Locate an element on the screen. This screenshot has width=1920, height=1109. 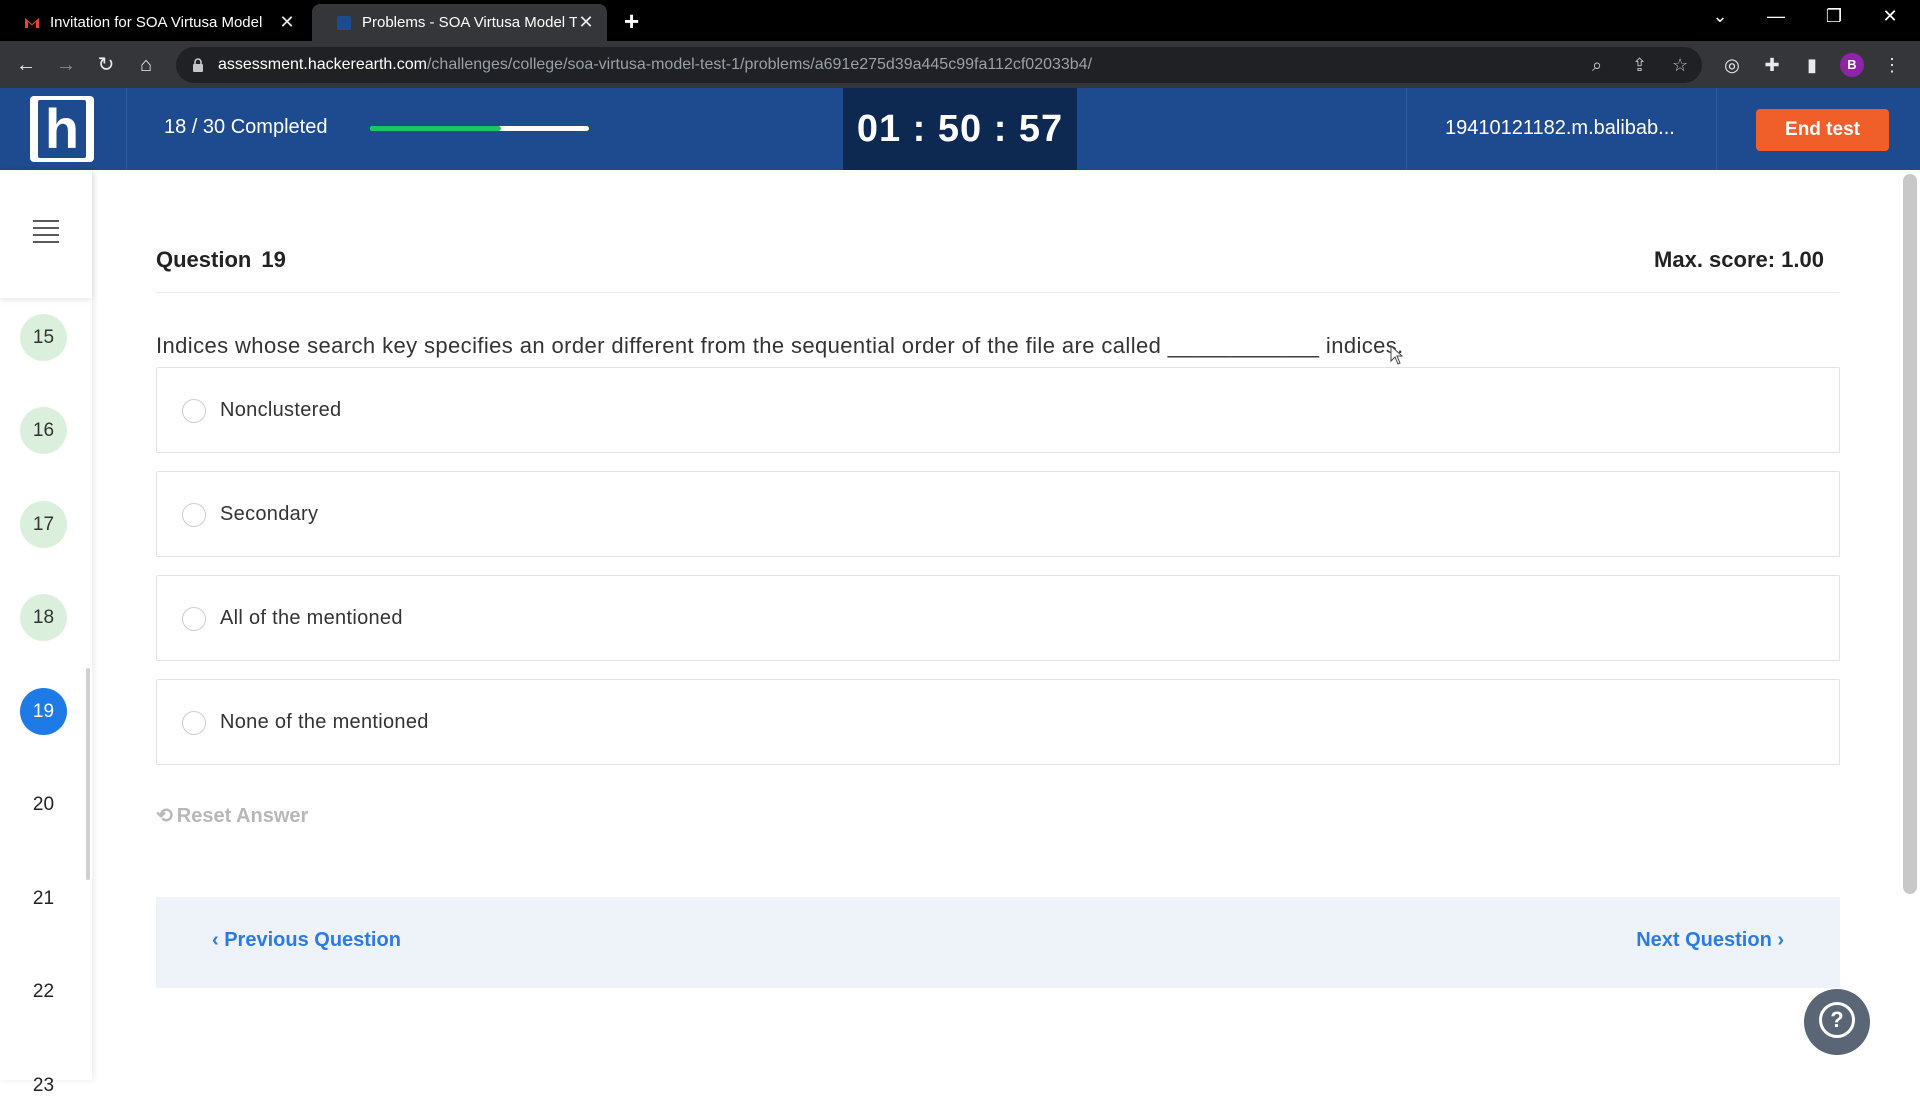
option-all-of-the-mentioned: All of the mentioned is located at coordinates (998, 618).